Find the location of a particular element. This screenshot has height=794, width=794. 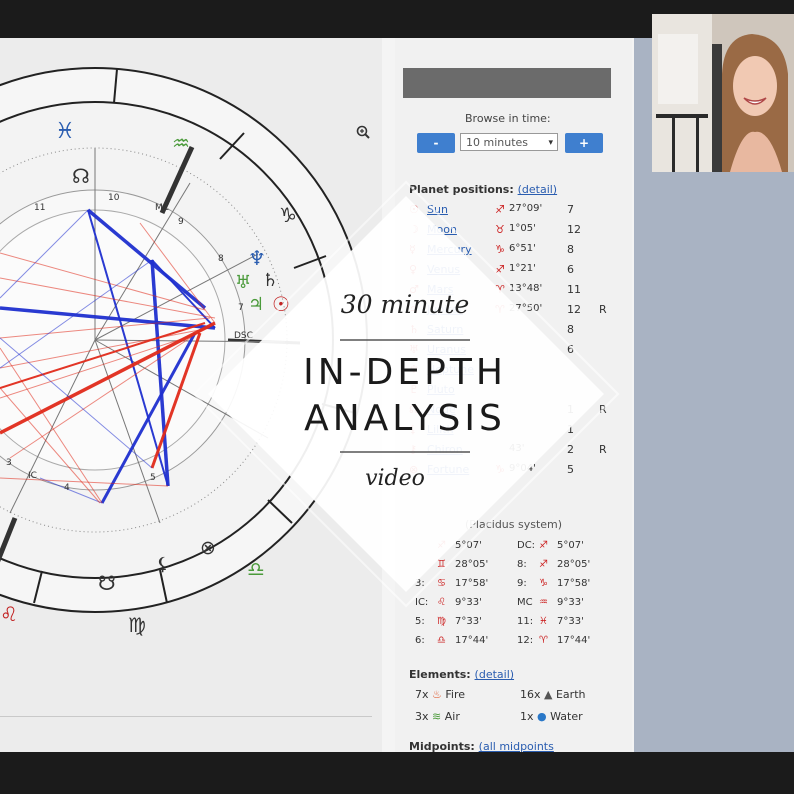

planet-house: 2 is located at coordinates (570, 449).